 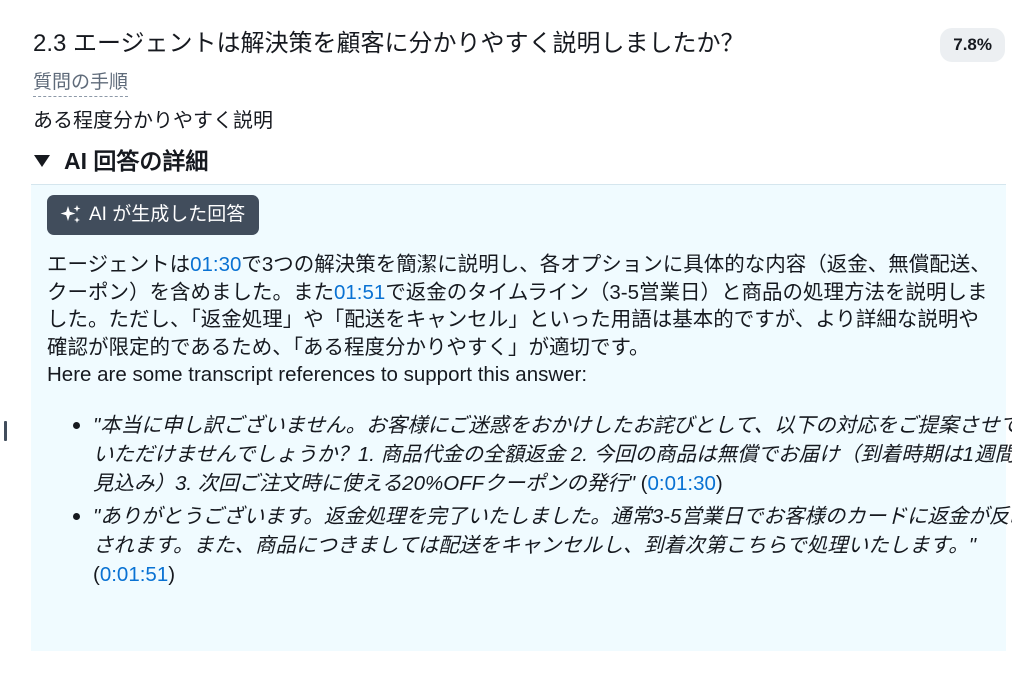 I want to click on question-steps-link: 質問の手順, so click(x=81, y=83).